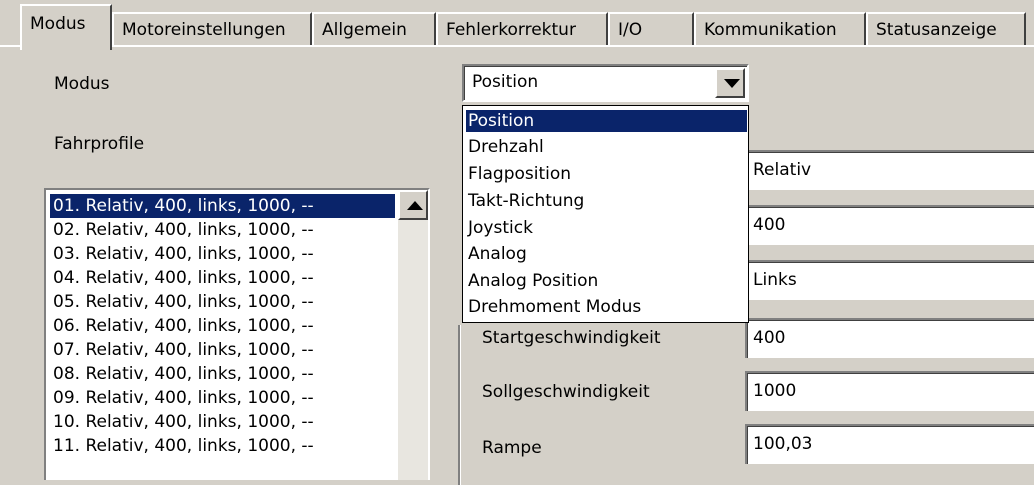 The width and height of the screenshot is (1034, 485). Describe the element at coordinates (606, 281) in the screenshot. I see `dropdown-option: Analog Position` at that location.